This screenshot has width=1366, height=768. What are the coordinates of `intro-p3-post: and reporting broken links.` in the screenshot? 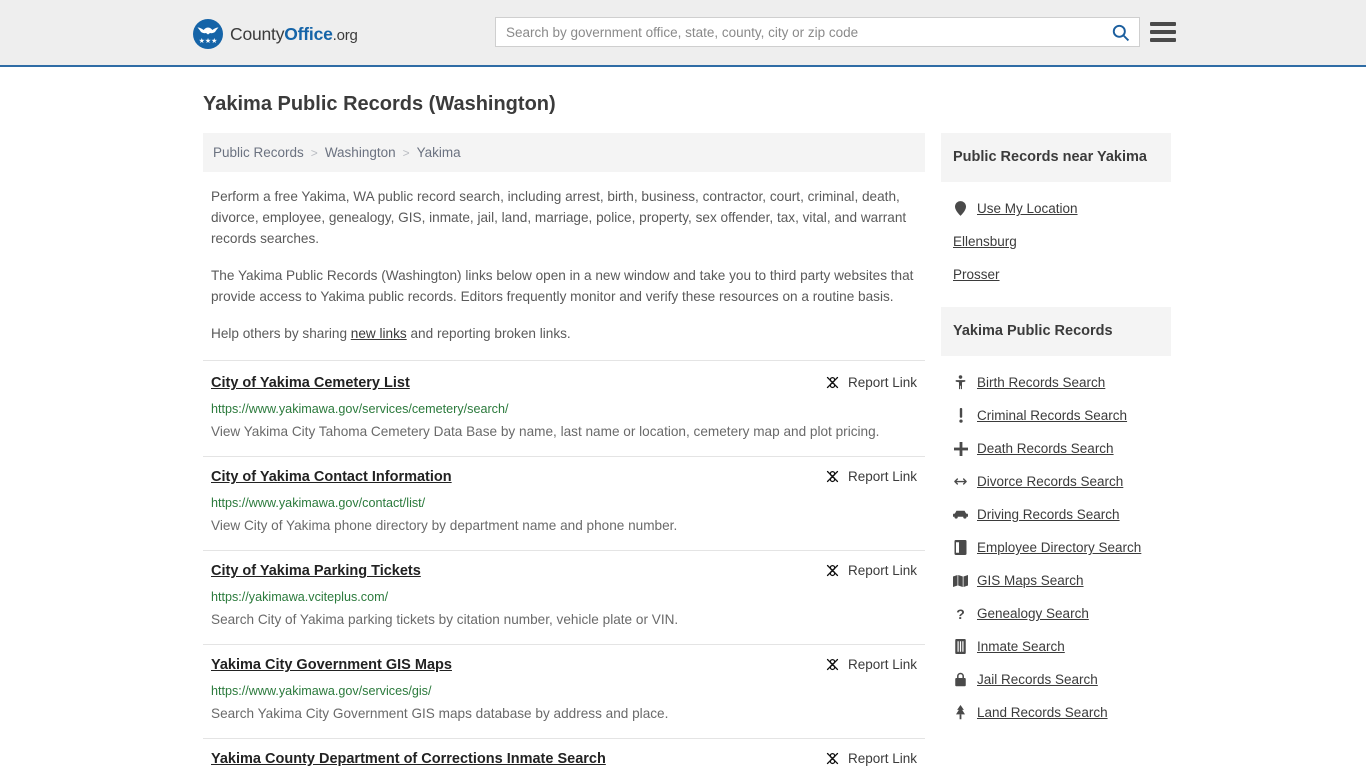 It's located at (488, 333).